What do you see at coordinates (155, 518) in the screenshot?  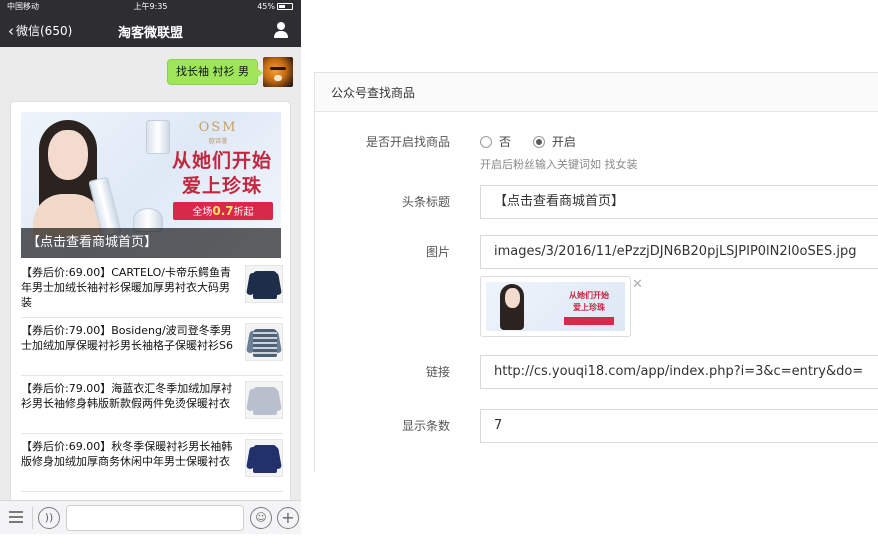 I see `message-input` at bounding box center [155, 518].